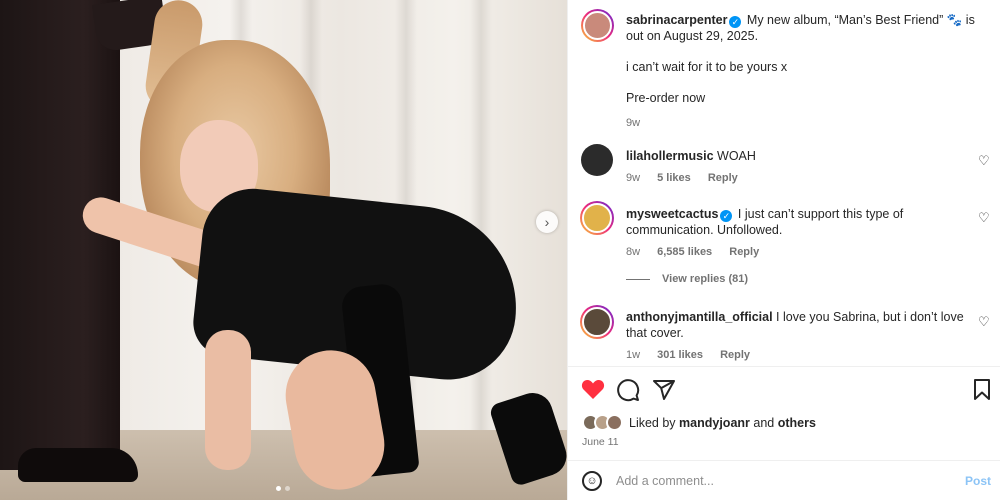  Describe the element at coordinates (705, 279) in the screenshot. I see `view-replies-label: View replies (81)` at that location.